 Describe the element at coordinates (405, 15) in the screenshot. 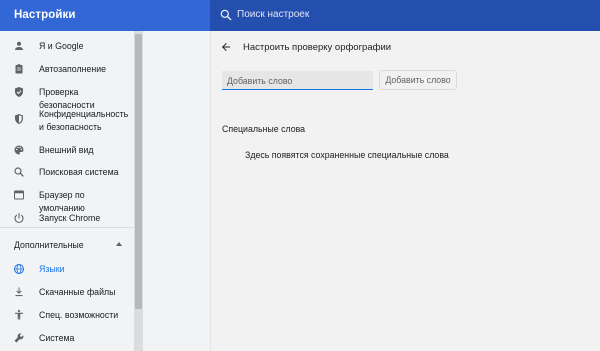

I see `search-bar: Поиск настроек` at that location.